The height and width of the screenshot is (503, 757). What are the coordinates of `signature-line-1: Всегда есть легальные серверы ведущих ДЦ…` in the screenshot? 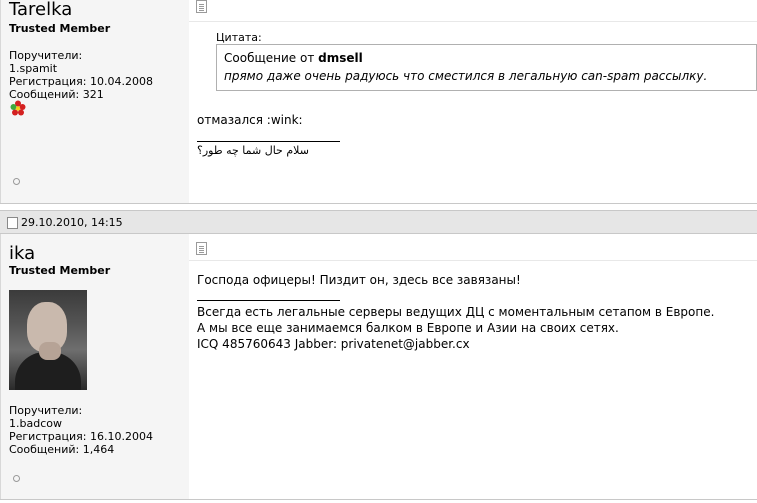 It's located at (456, 312).